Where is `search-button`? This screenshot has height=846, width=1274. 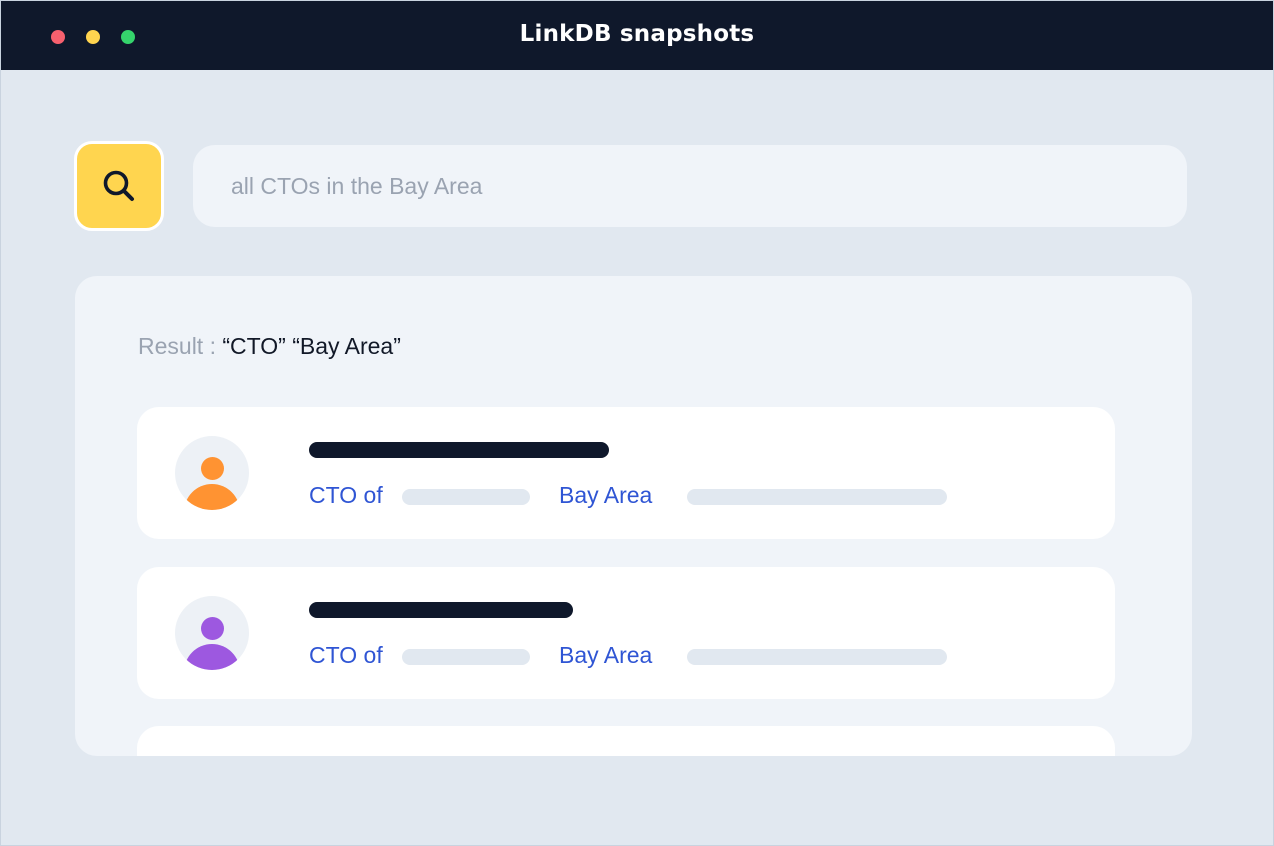 search-button is located at coordinates (119, 186).